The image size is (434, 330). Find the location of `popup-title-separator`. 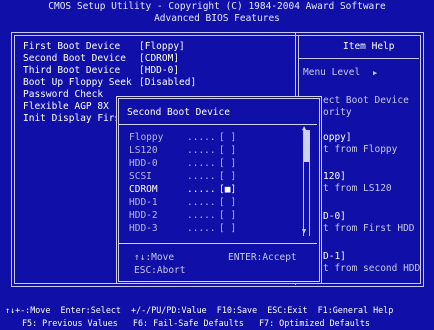

popup-title-separator is located at coordinates (218, 124).